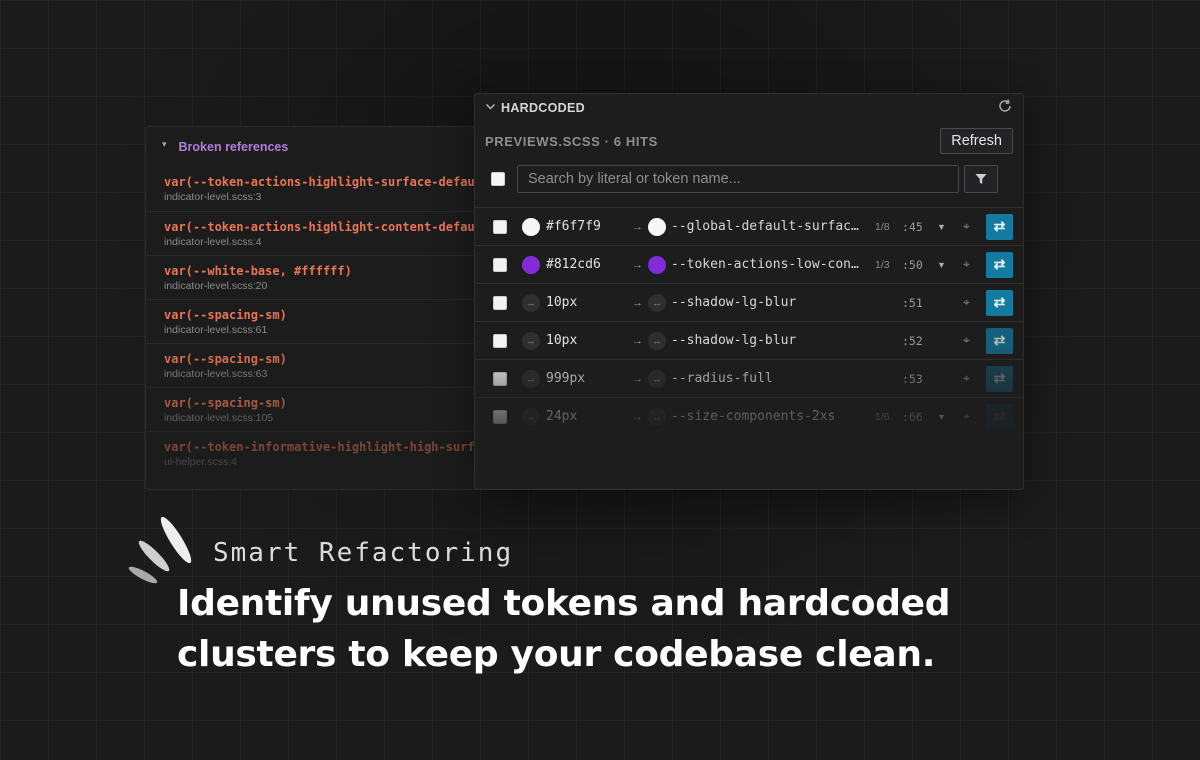 The width and height of the screenshot is (1200, 760). Describe the element at coordinates (200, 462) in the screenshot. I see `reference-file: ui-helper.scss:4` at that location.